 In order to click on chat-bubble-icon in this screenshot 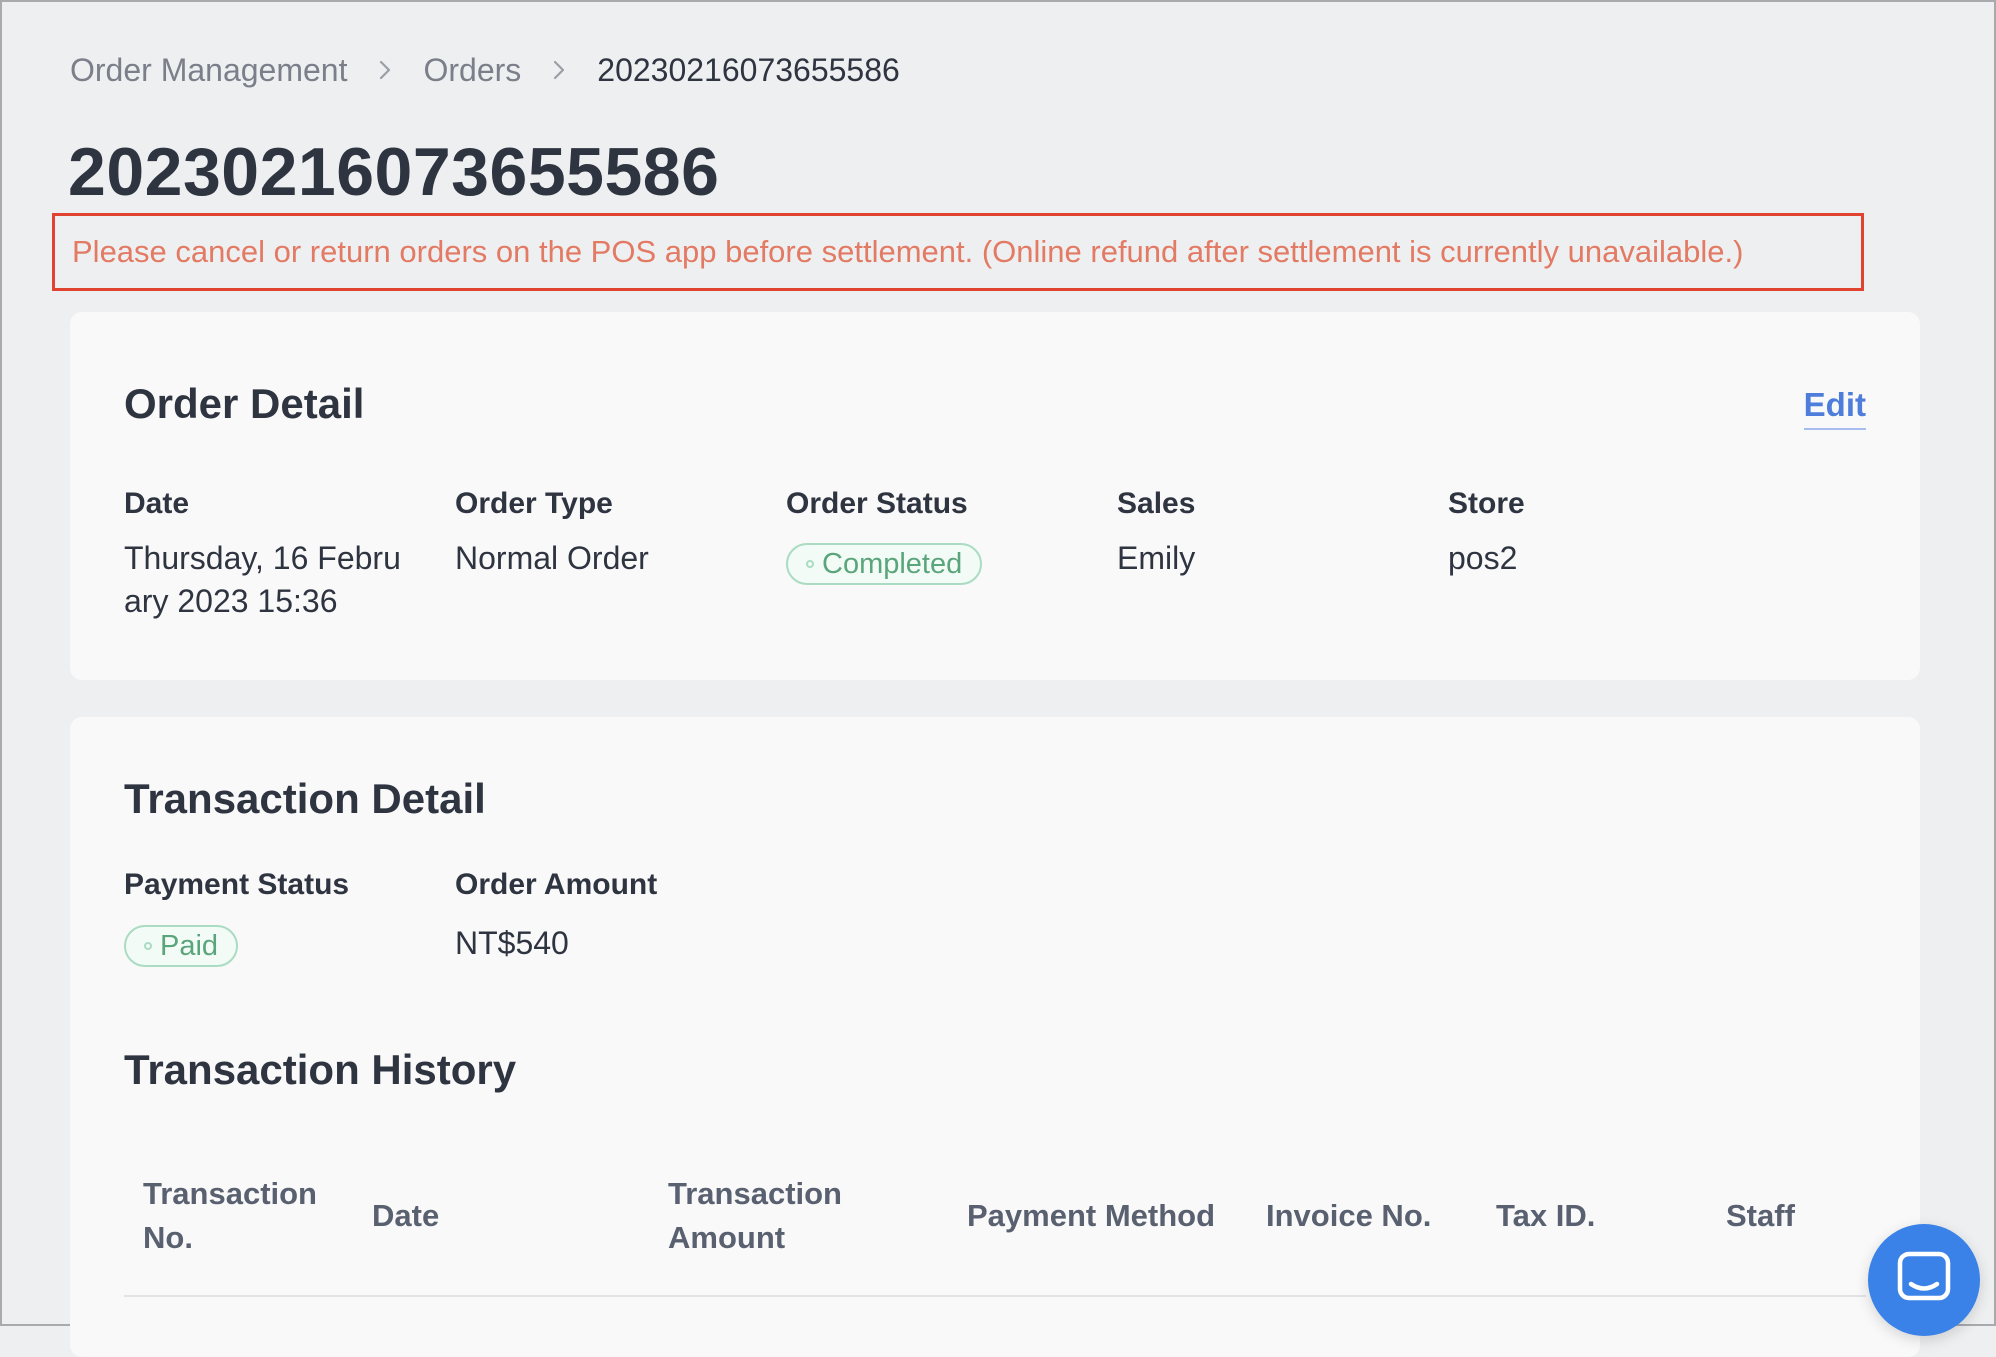, I will do `click(1924, 1276)`.